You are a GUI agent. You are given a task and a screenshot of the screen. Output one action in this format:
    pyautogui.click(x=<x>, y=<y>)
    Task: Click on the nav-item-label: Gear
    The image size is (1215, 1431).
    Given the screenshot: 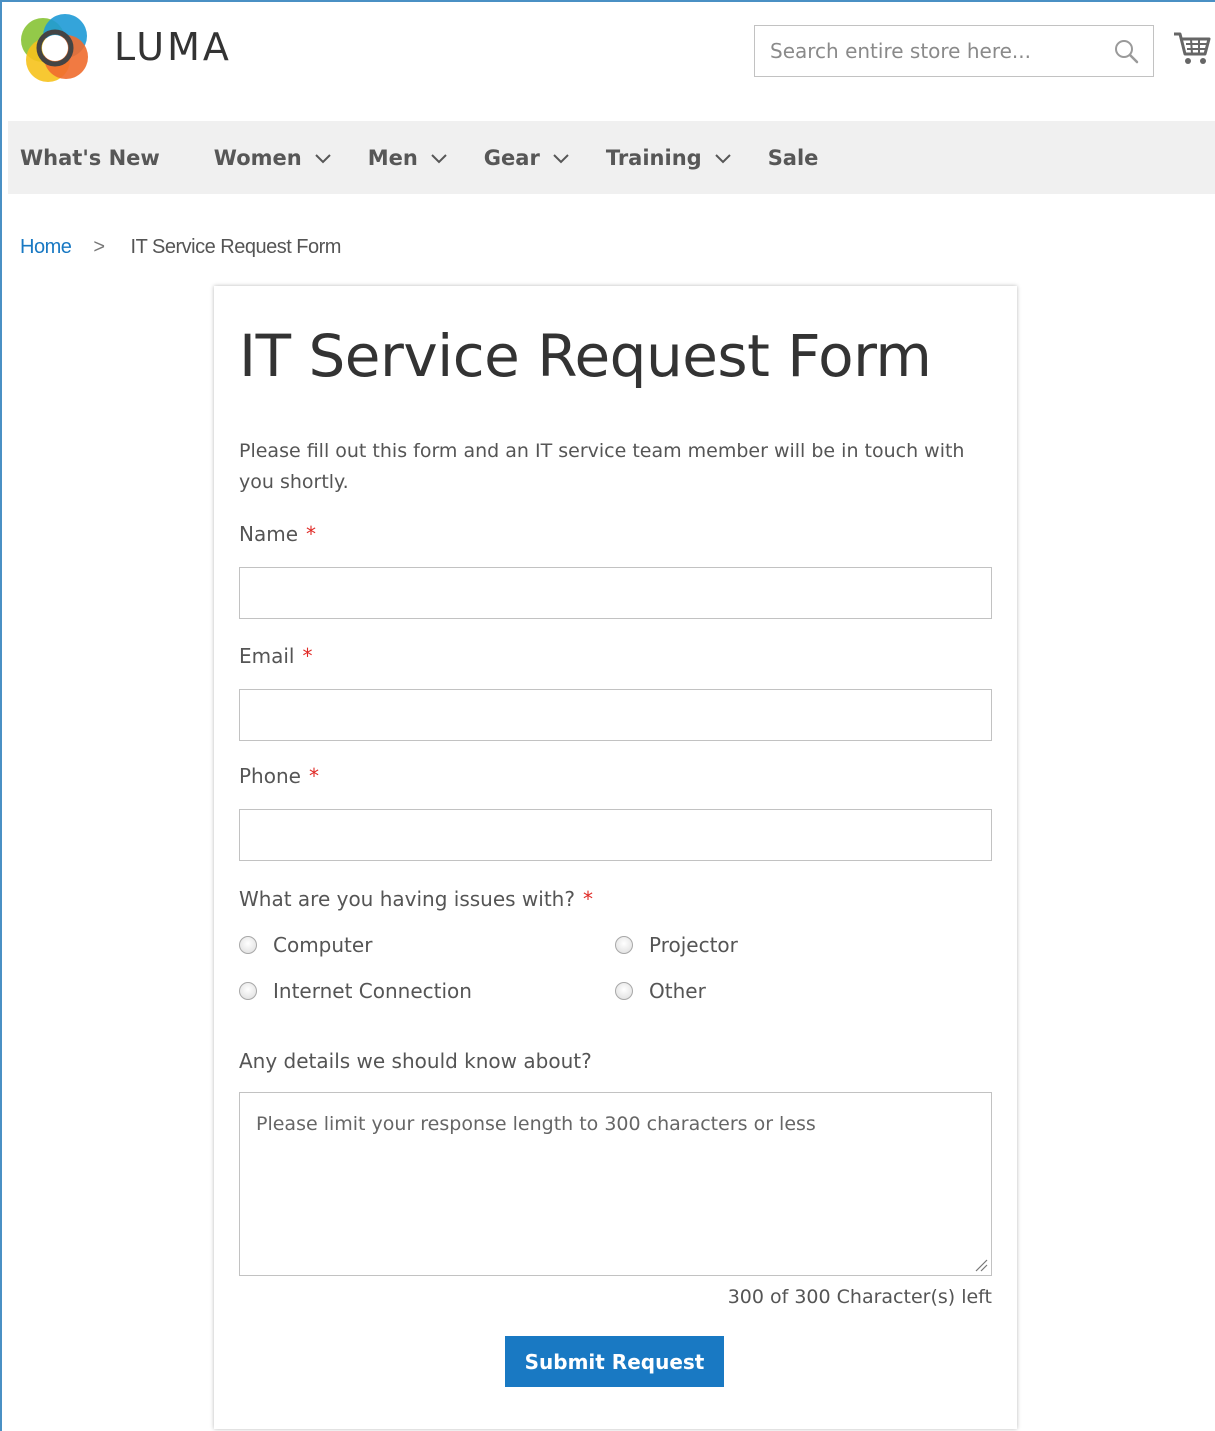 What is the action you would take?
    pyautogui.click(x=511, y=157)
    